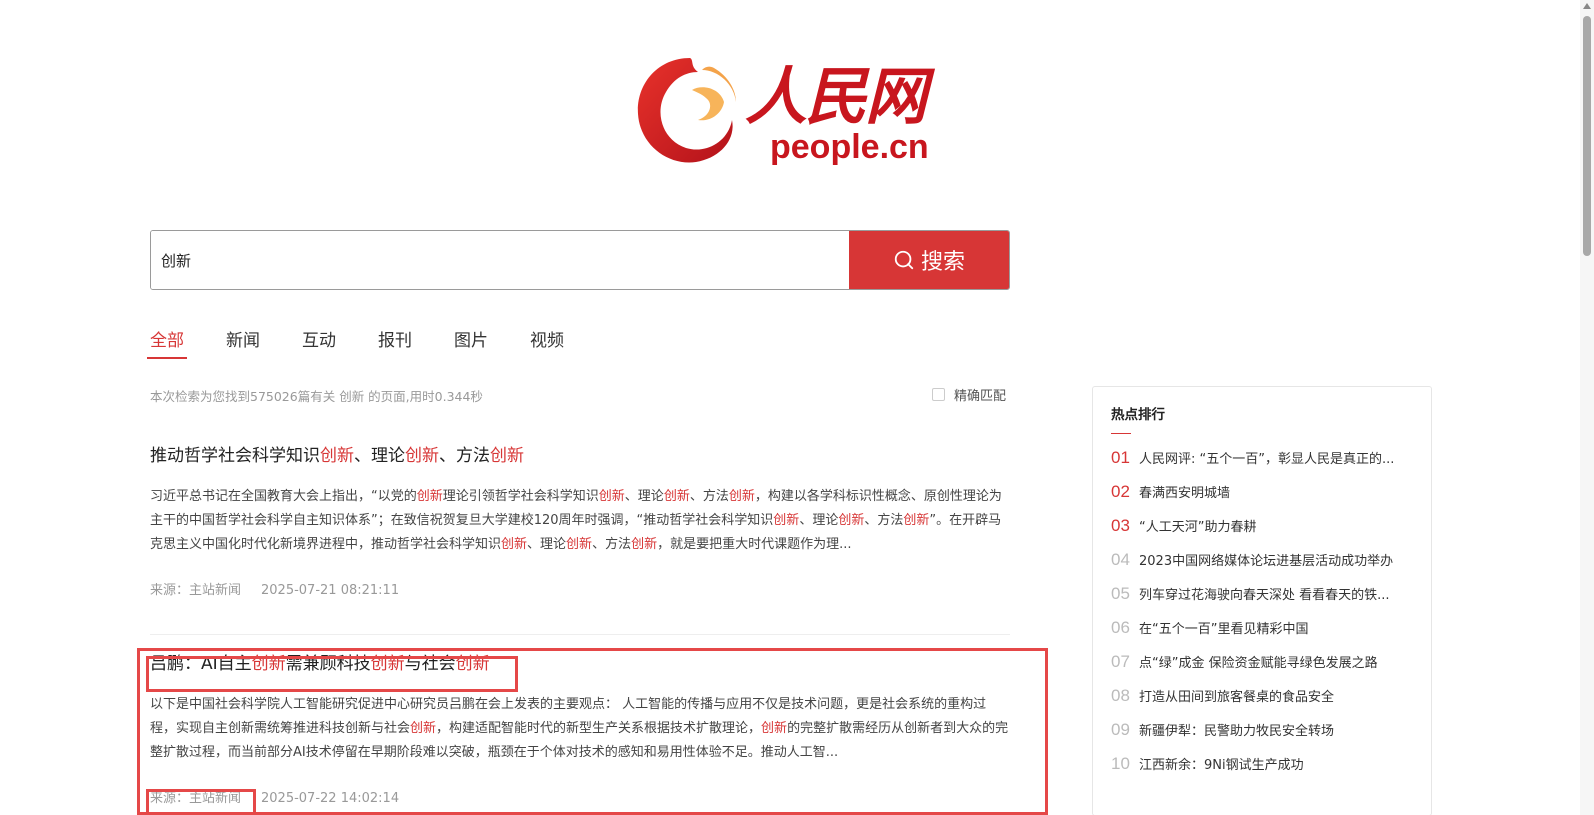 The image size is (1594, 815). What do you see at coordinates (1120, 491) in the screenshot?
I see `hot-rank: 02` at bounding box center [1120, 491].